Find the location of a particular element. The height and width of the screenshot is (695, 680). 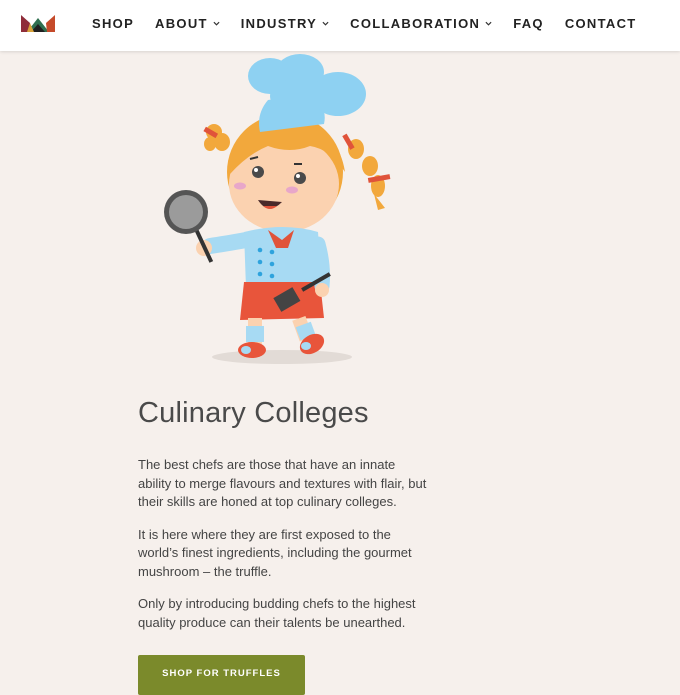

nav-faq: FAQ is located at coordinates (528, 23).